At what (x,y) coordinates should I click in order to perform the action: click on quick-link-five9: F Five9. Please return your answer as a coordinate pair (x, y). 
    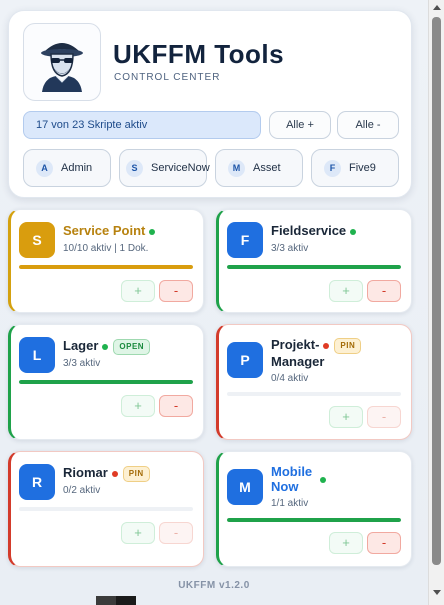
    Looking at the image, I should click on (355, 168).